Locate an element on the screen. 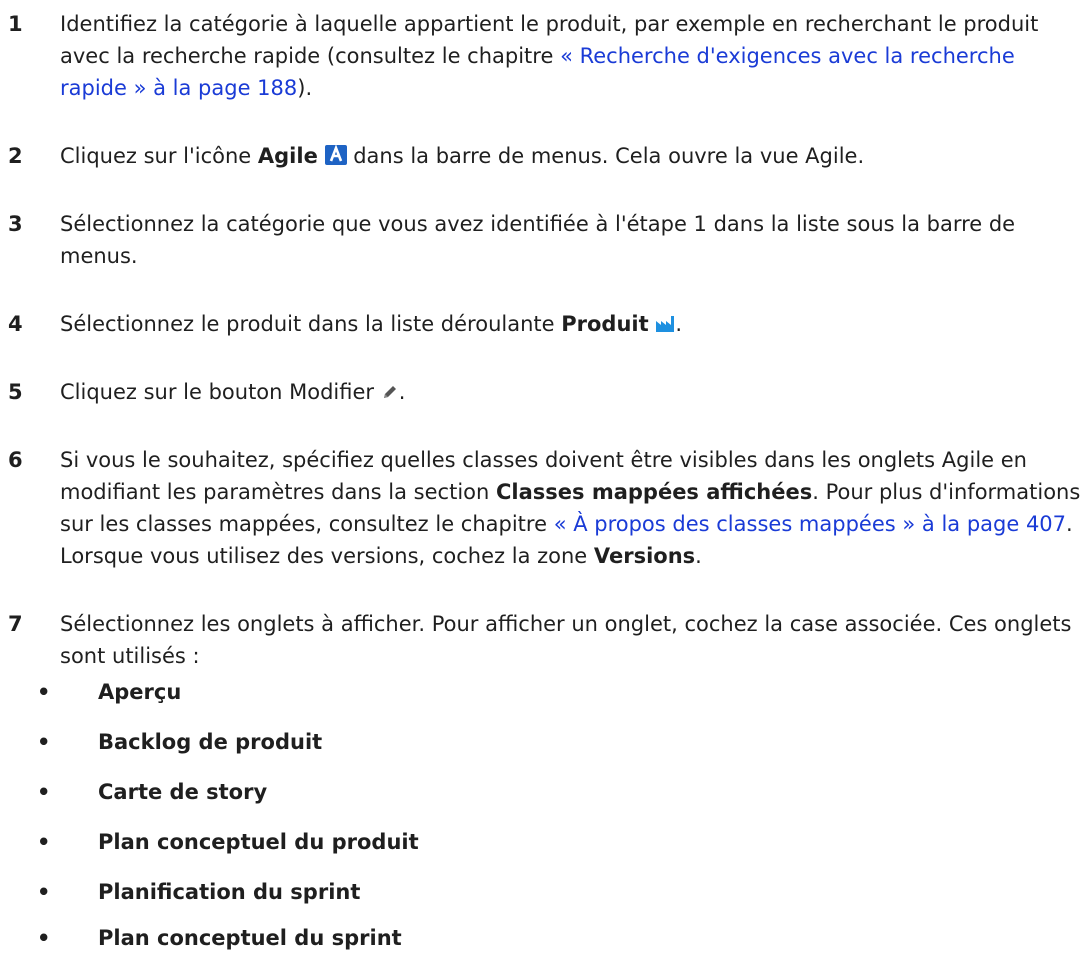 This screenshot has height=954, width=1092. step-number: 6 is located at coordinates (15, 460).